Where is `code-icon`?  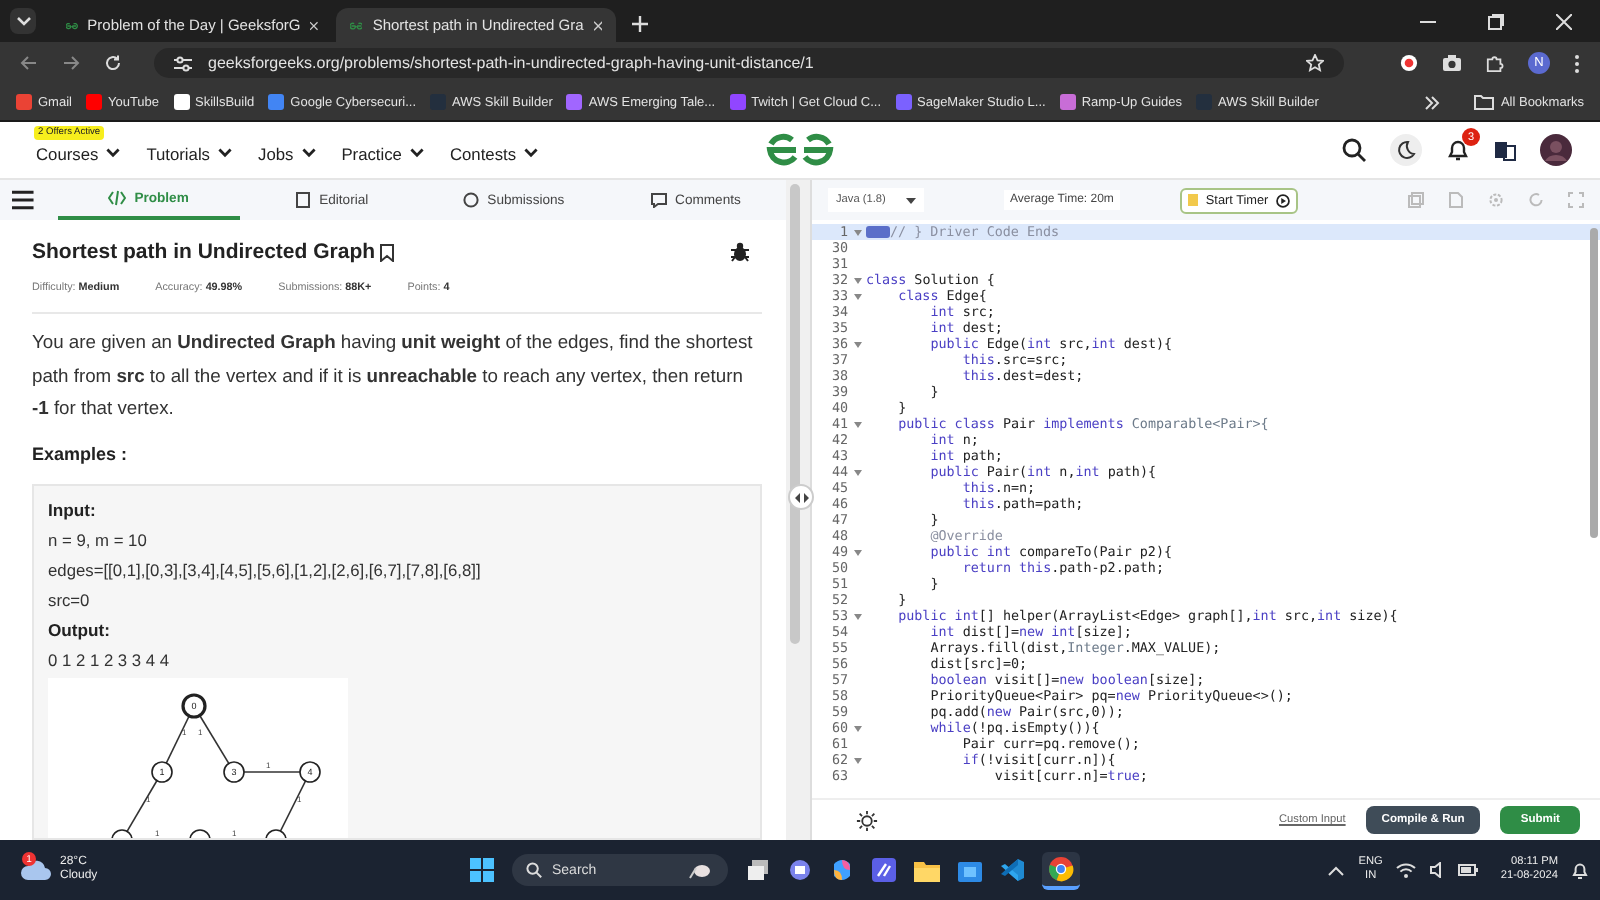 code-icon is located at coordinates (117, 198).